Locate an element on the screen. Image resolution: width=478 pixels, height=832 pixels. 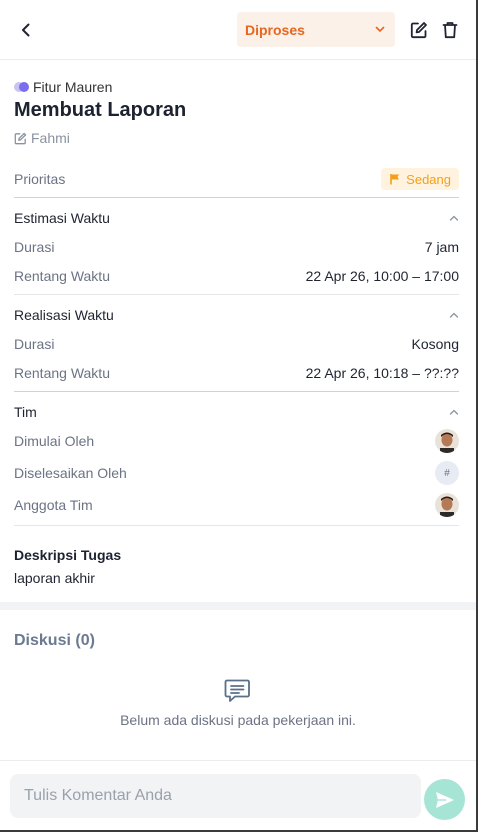
priority-row: Prioritas Sedang is located at coordinates (236, 179).